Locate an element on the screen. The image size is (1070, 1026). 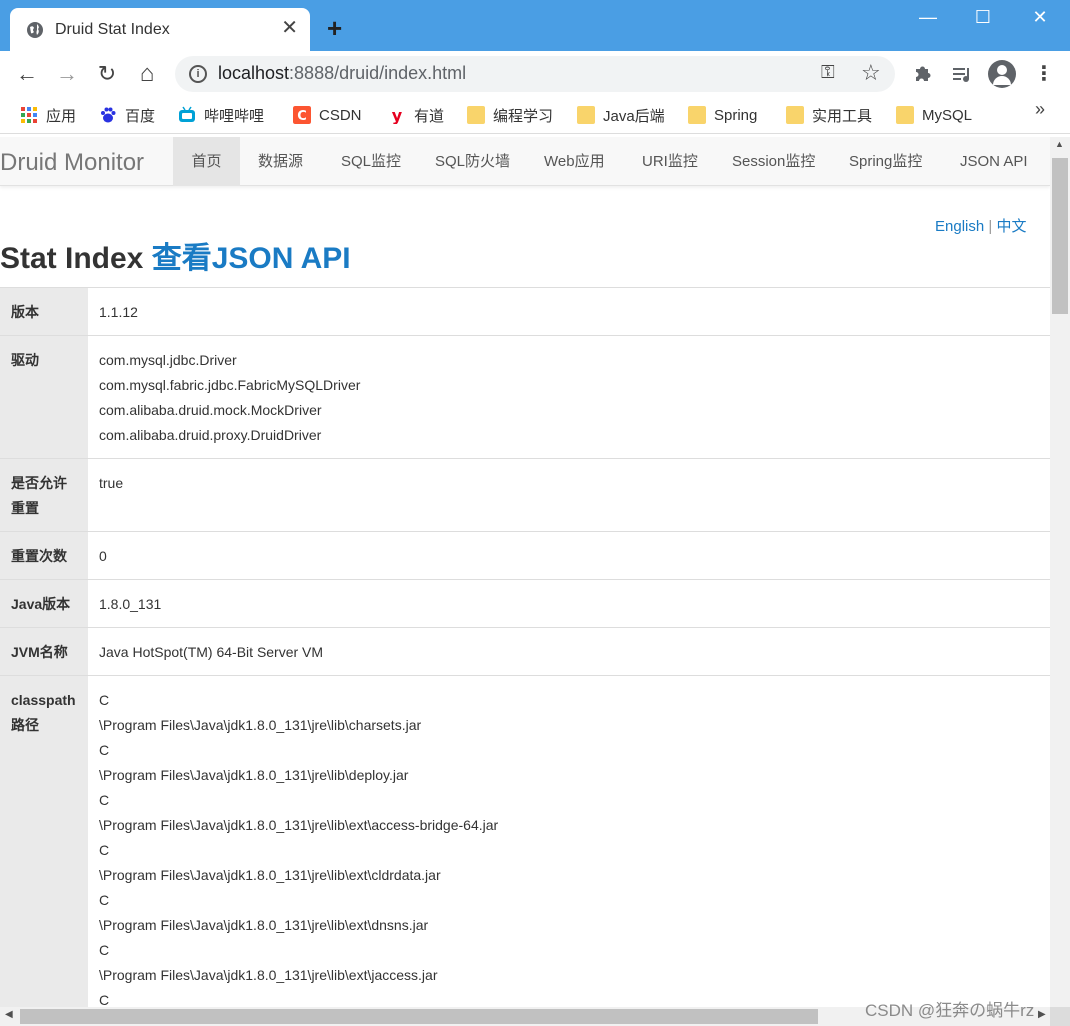
media-queue-icon is located at coordinates (962, 74).